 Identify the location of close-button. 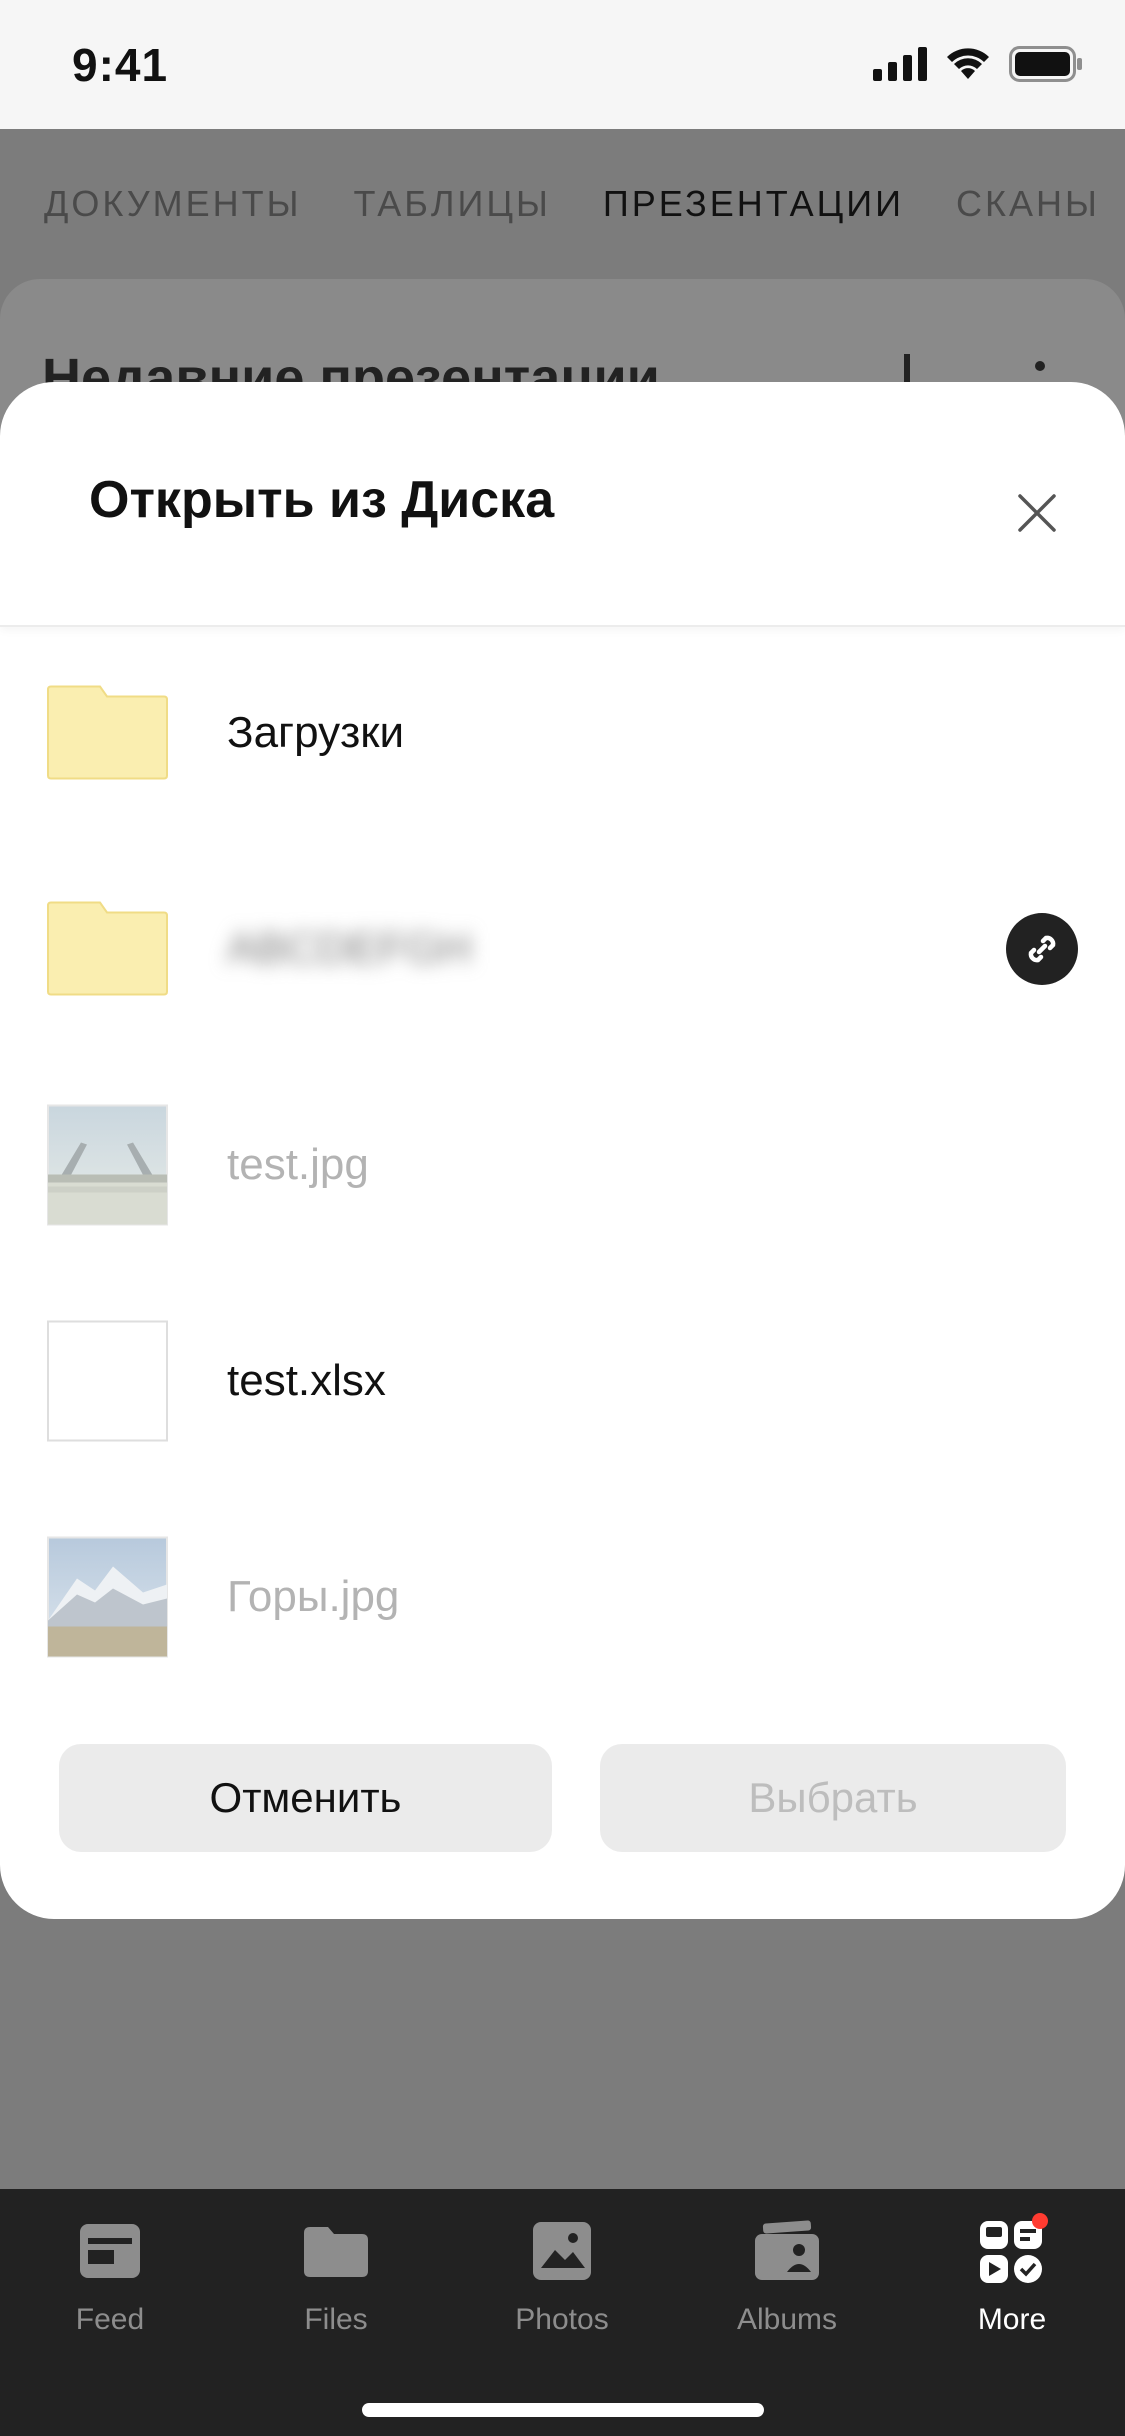
(1037, 513).